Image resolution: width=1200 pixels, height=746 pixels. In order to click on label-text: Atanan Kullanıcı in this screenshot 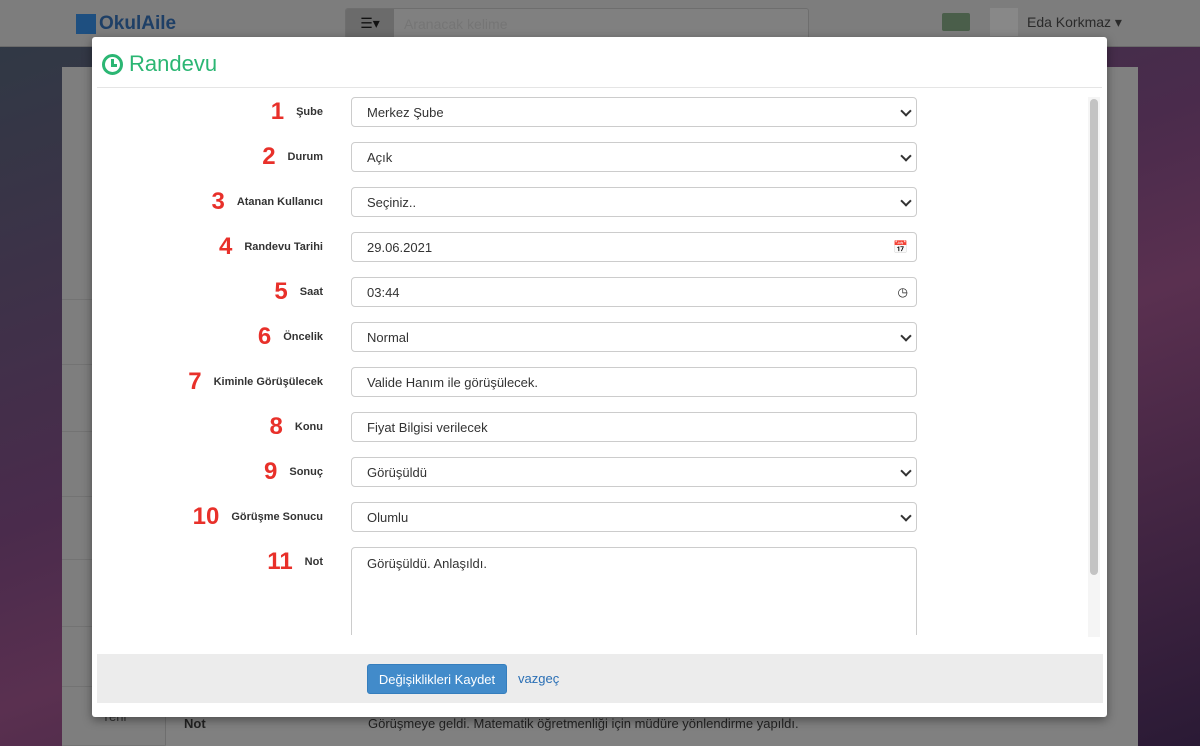, I will do `click(279, 202)`.